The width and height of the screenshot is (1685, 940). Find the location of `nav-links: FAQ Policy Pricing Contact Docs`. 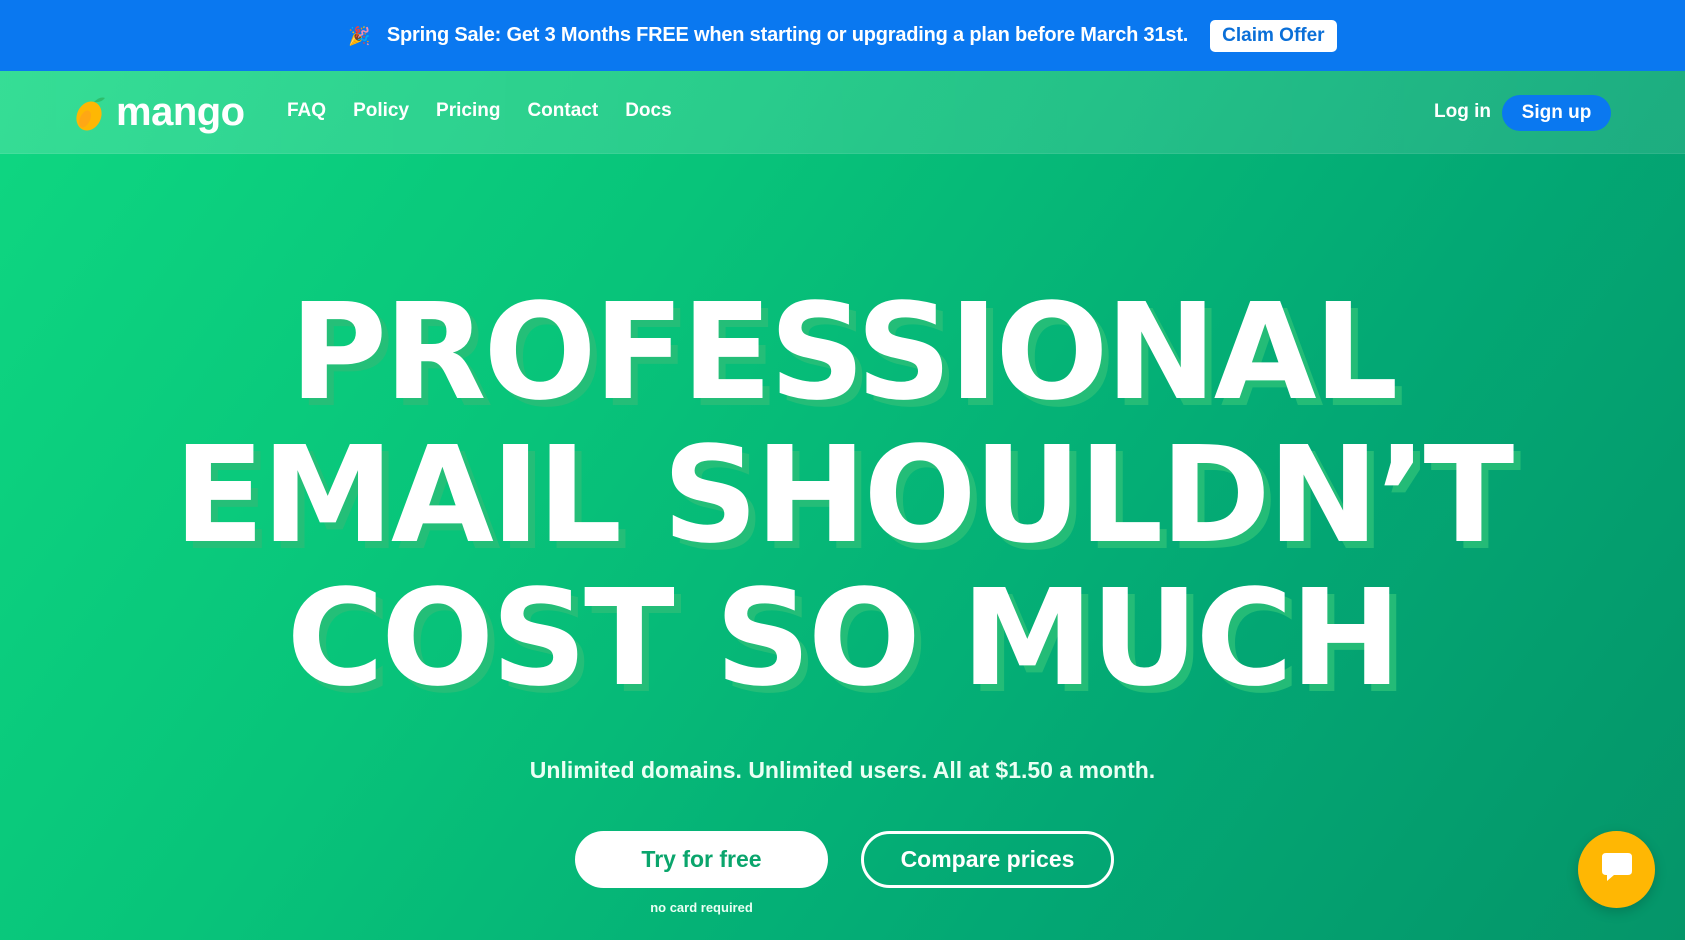

nav-links: FAQ Policy Pricing Contact Docs is located at coordinates (479, 111).